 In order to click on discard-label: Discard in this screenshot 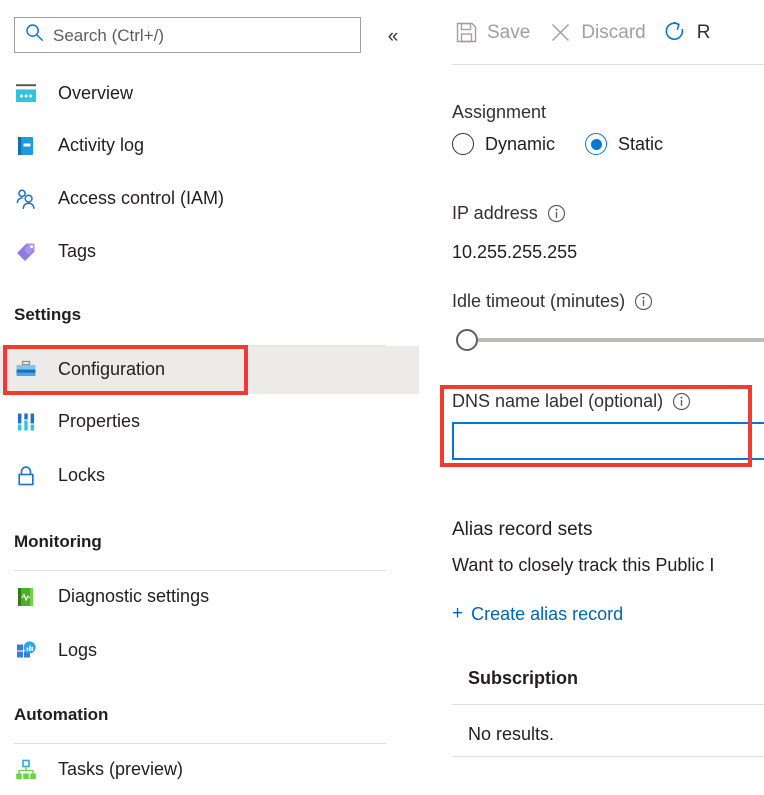, I will do `click(613, 32)`.